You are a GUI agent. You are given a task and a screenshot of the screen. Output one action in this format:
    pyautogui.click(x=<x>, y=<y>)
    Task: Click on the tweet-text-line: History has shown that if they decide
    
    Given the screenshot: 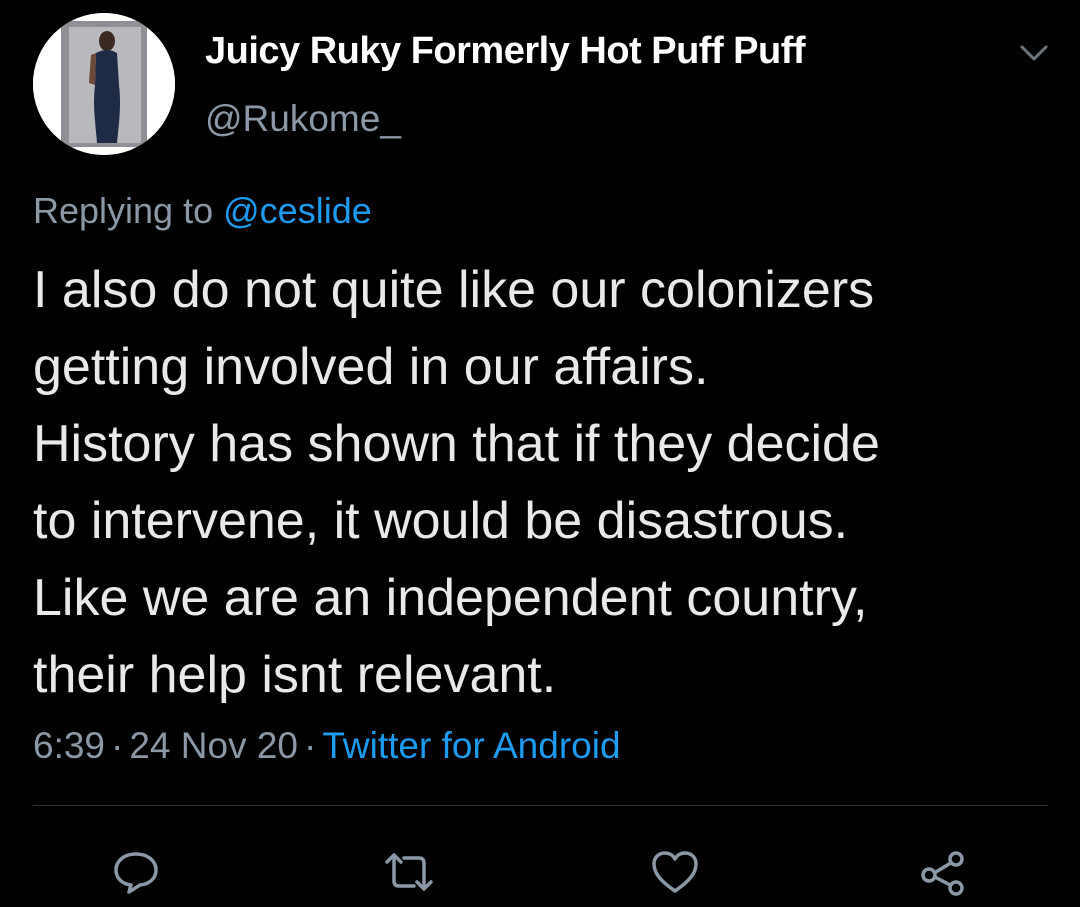 What is the action you would take?
    pyautogui.click(x=456, y=444)
    